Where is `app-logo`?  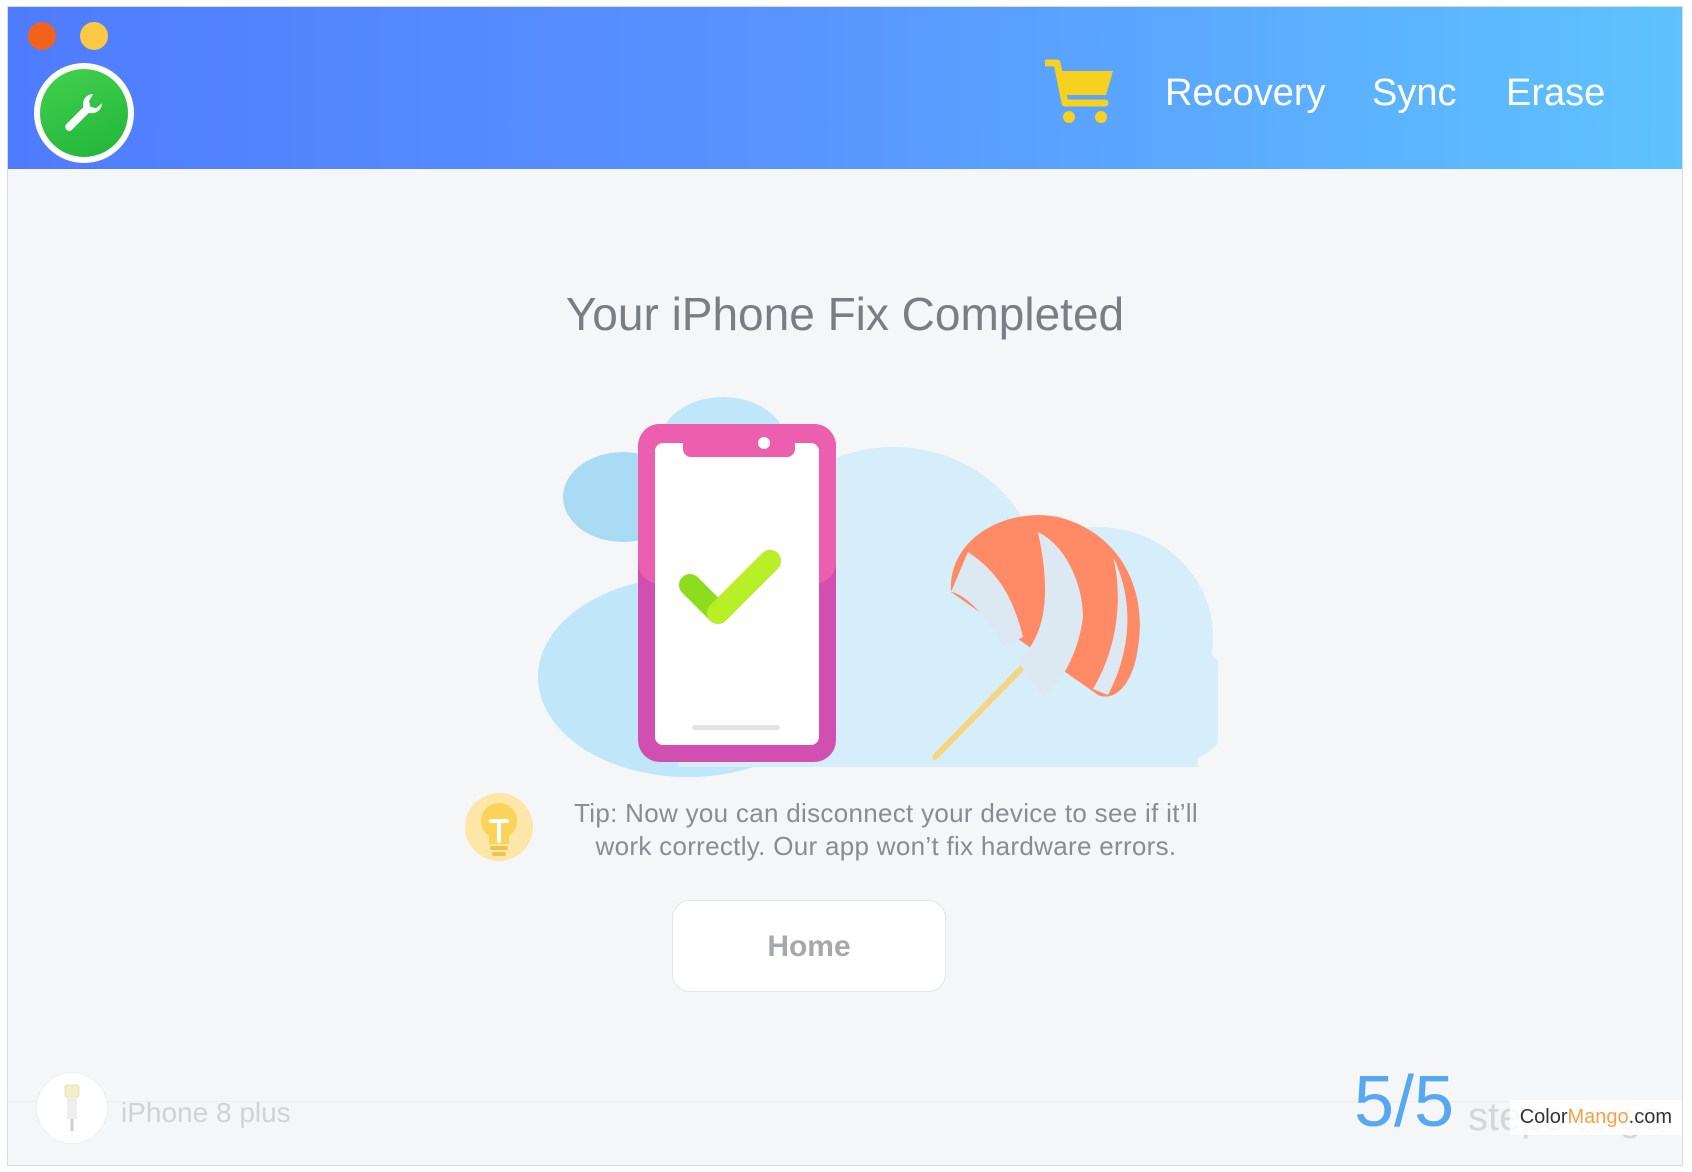
app-logo is located at coordinates (84, 113).